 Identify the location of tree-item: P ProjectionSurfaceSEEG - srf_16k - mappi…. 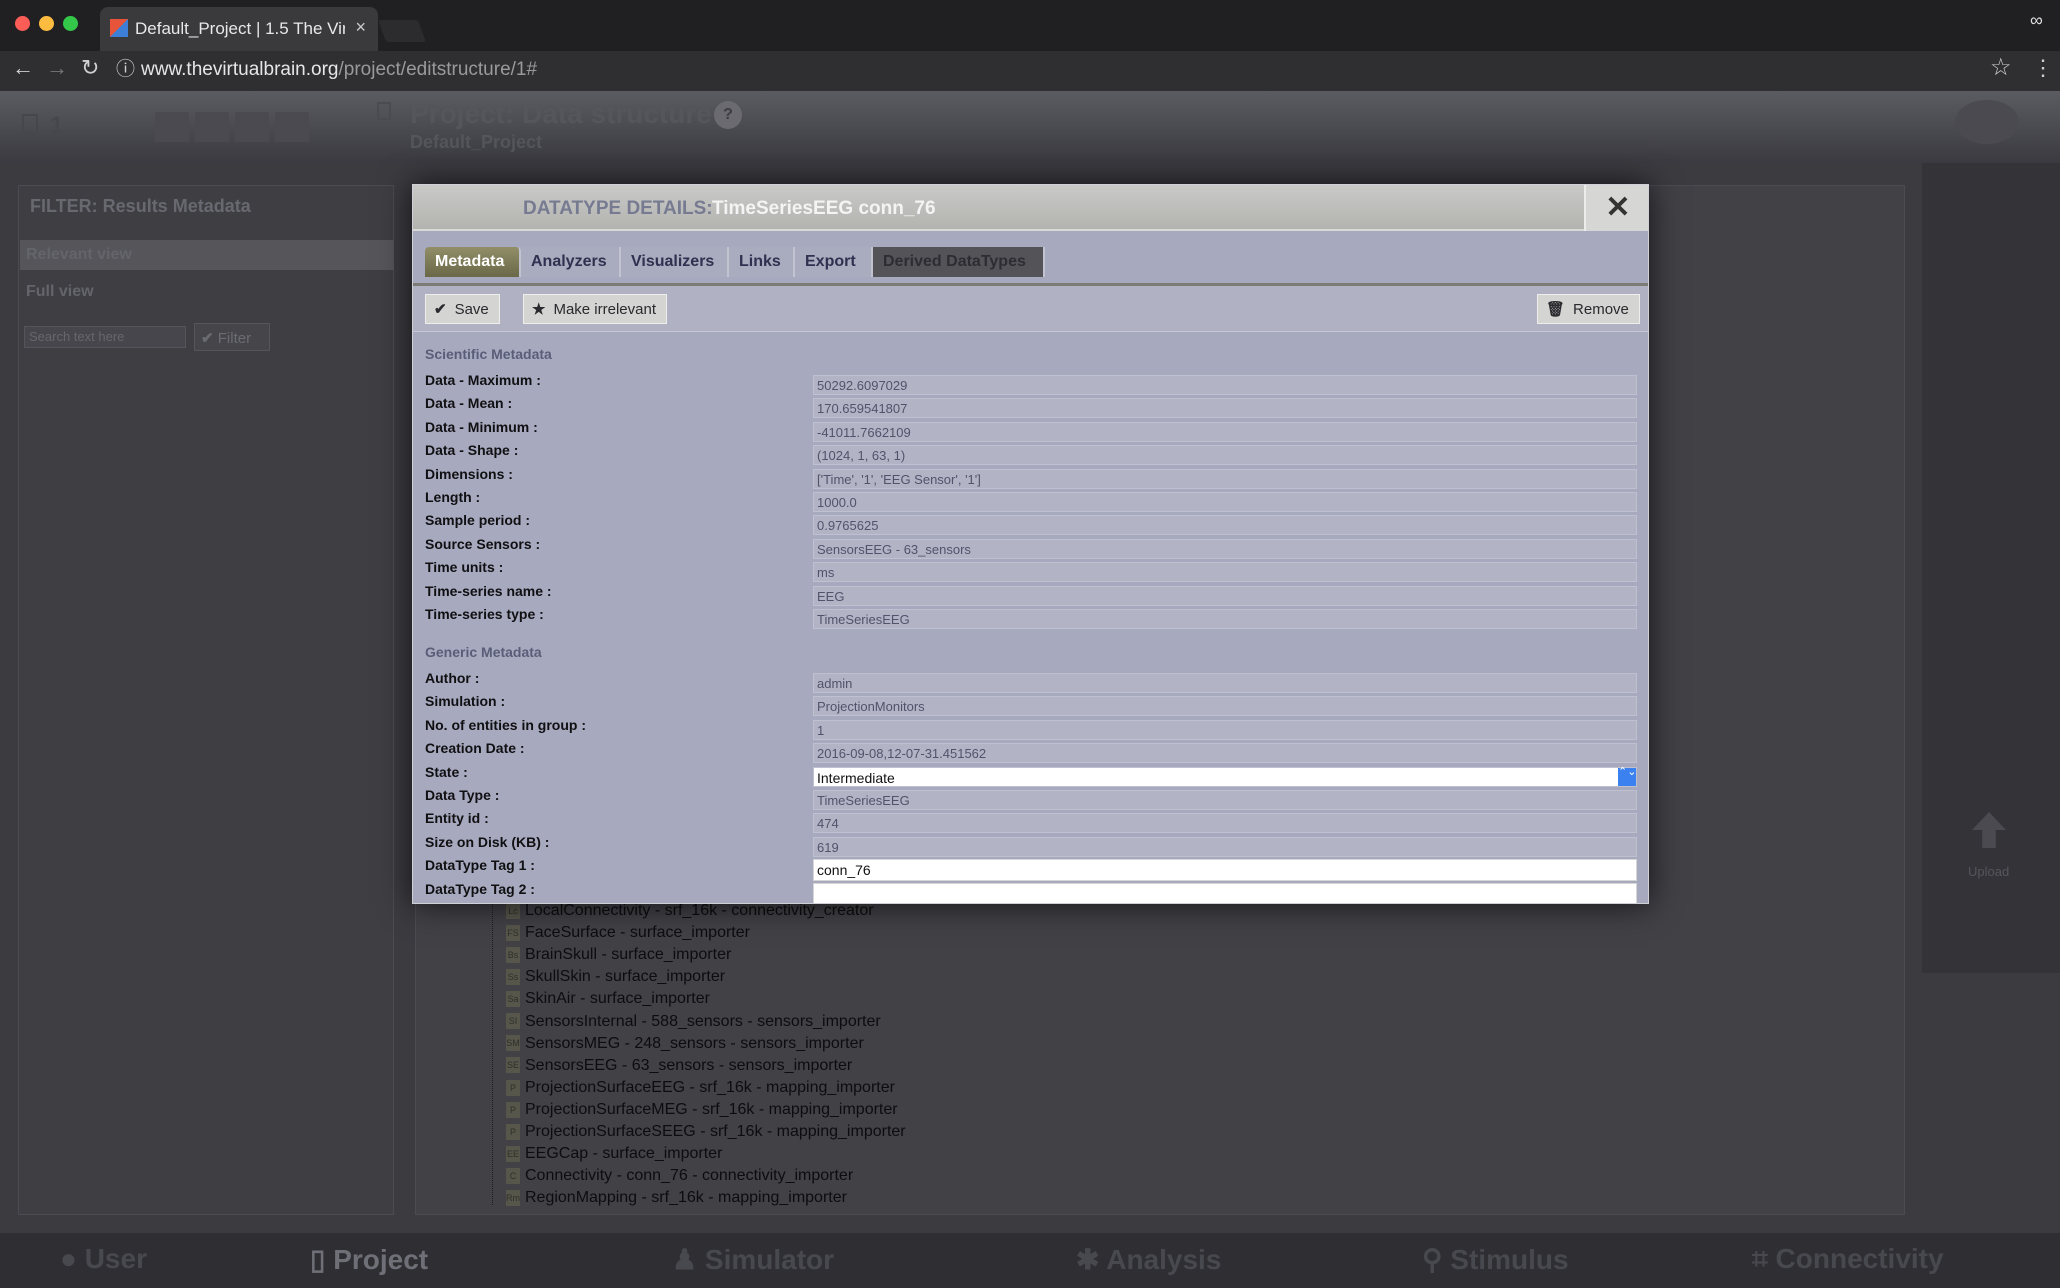
(706, 1134).